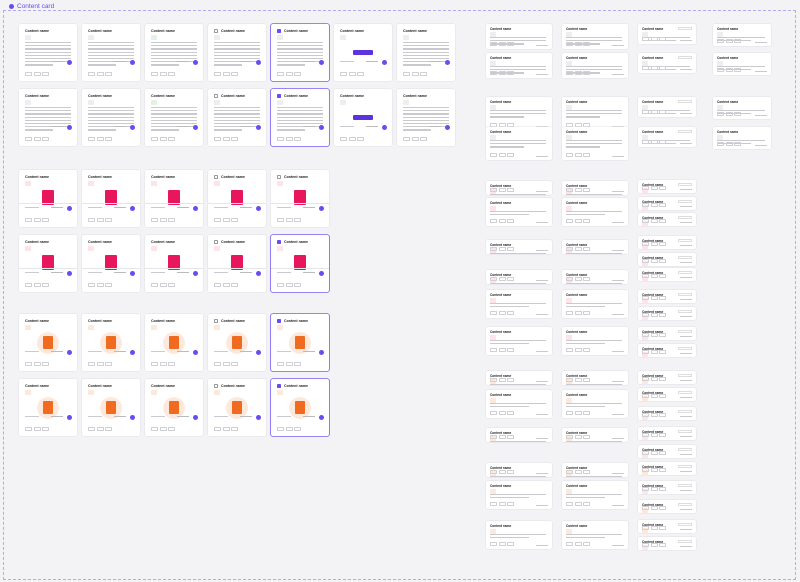 The width and height of the screenshot is (800, 582). Describe the element at coordinates (363, 52) in the screenshot. I see `primary-button` at that location.